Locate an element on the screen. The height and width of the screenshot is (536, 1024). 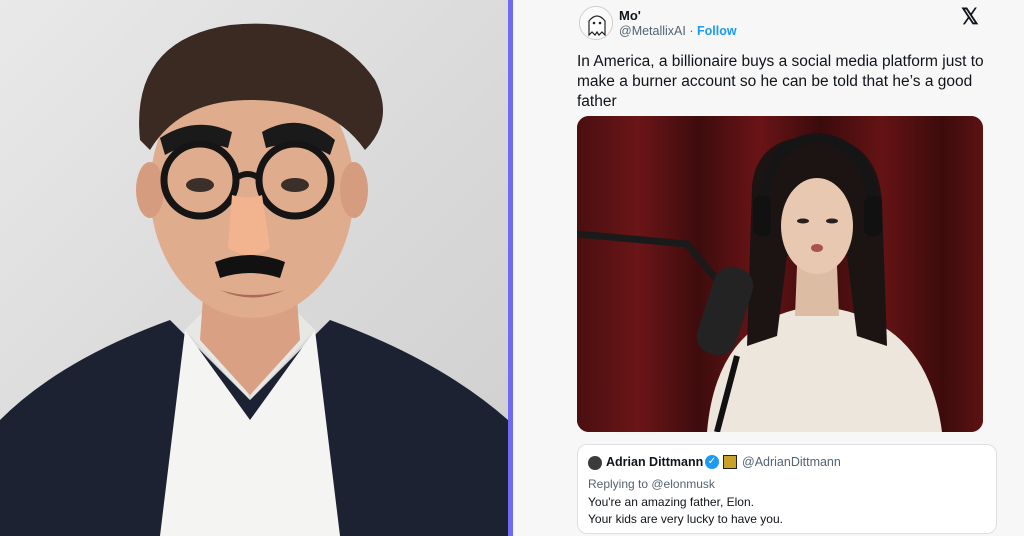
x-logo-icon: 𝕏 is located at coordinates (972, 17).